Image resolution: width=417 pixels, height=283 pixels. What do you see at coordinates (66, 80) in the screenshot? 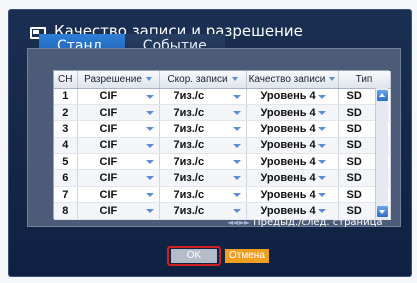
I see `header-ch: CH` at bounding box center [66, 80].